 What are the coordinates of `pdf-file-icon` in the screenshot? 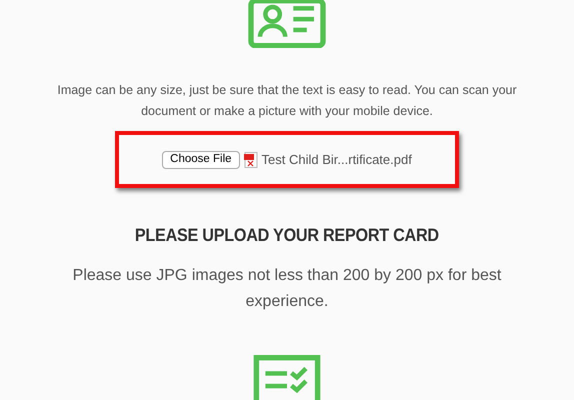 It's located at (251, 160).